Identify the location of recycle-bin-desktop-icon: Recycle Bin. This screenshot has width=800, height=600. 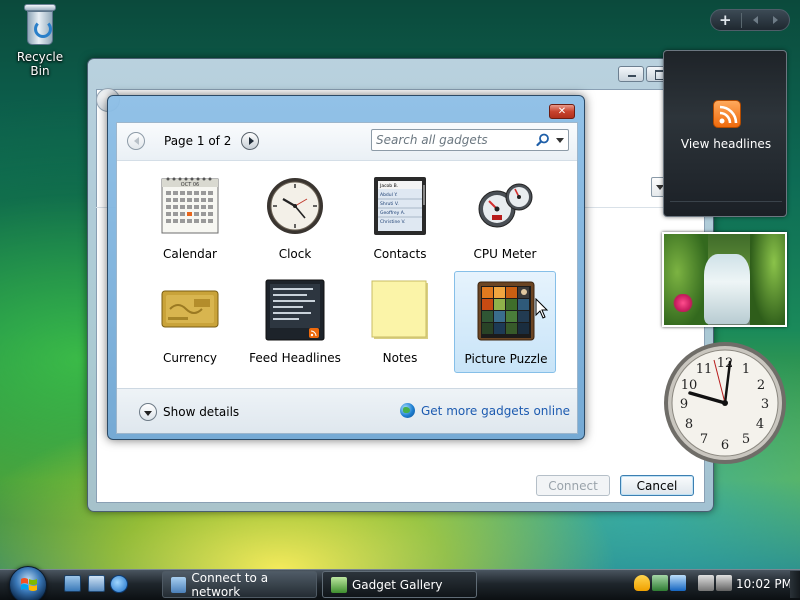
(40, 40).